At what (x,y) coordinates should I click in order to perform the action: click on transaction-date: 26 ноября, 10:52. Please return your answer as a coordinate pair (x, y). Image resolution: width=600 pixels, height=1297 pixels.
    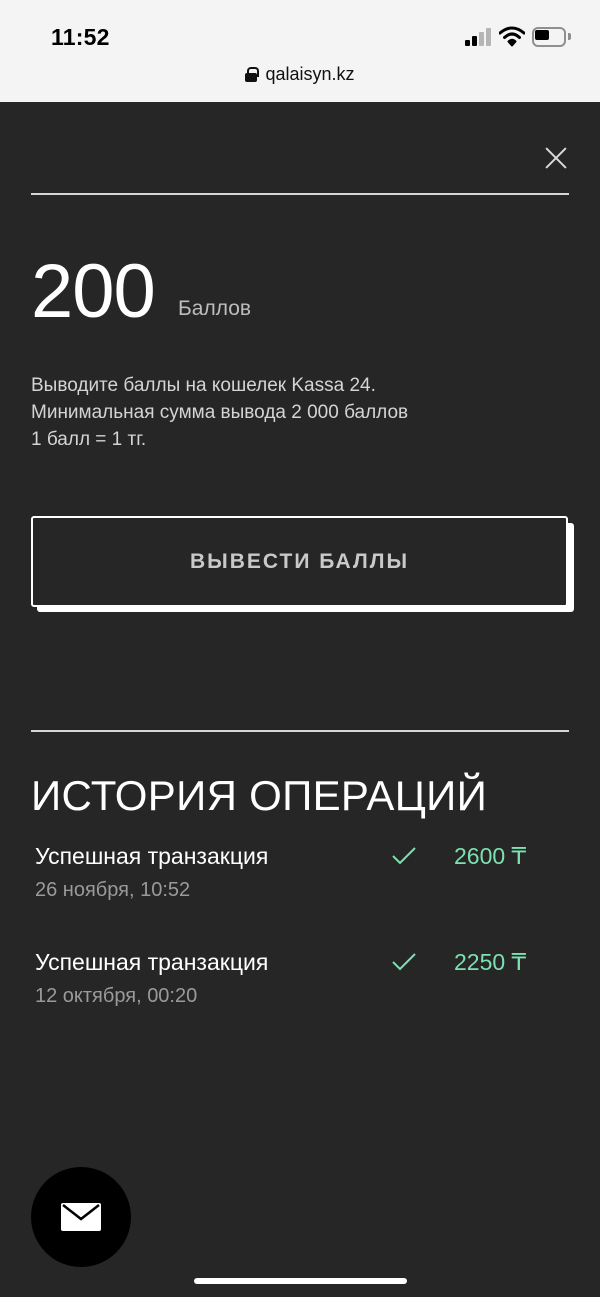
    Looking at the image, I should click on (113, 890).